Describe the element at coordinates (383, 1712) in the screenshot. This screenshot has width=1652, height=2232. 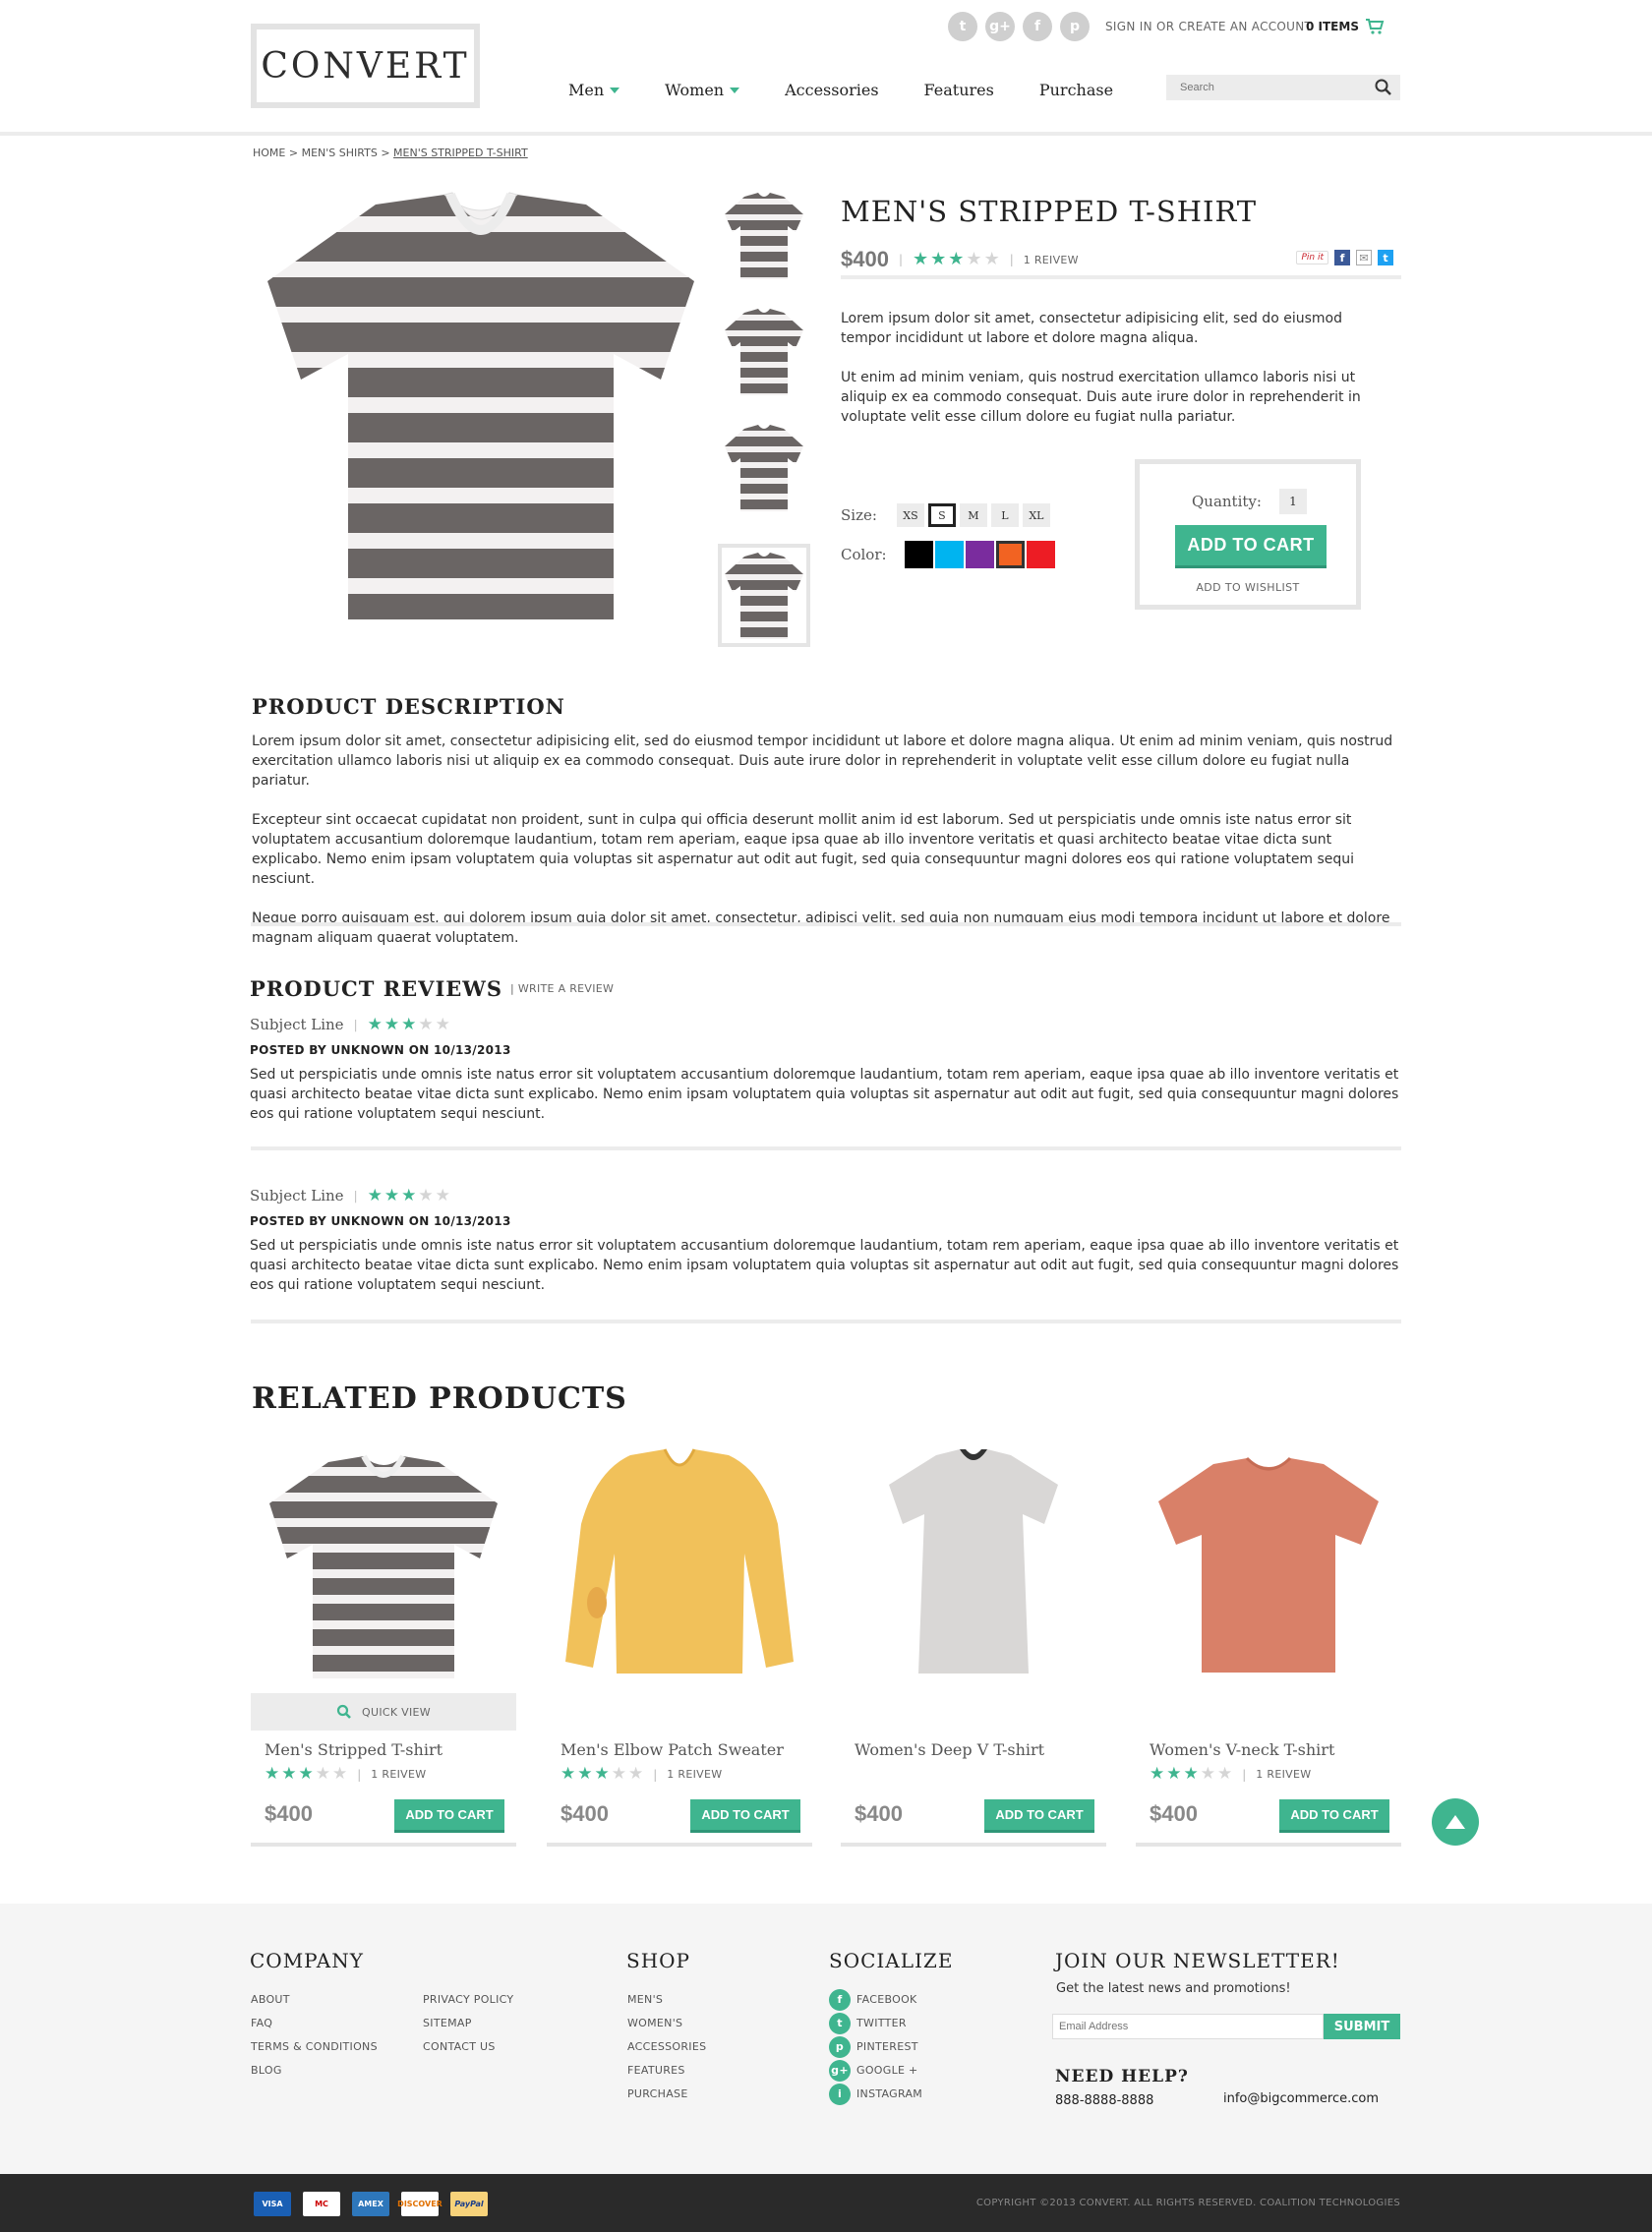
I see `quick-view-button: QUICK VIEW` at that location.